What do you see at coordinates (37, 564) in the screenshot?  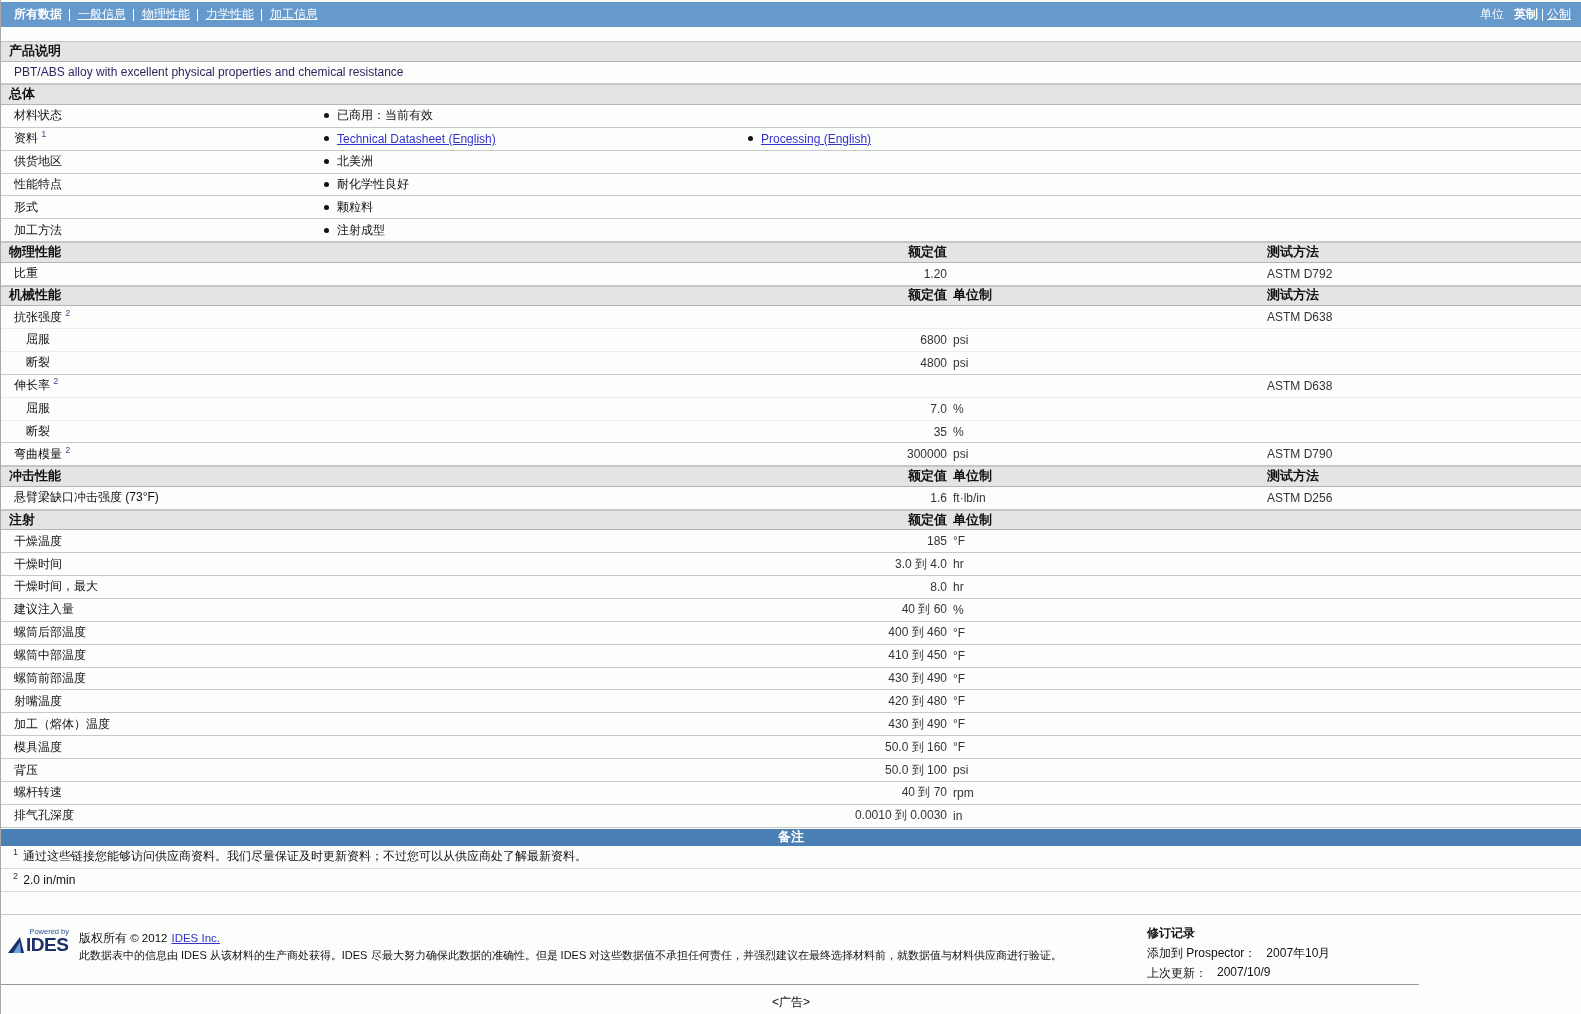 I see `property-label: 干燥时间` at bounding box center [37, 564].